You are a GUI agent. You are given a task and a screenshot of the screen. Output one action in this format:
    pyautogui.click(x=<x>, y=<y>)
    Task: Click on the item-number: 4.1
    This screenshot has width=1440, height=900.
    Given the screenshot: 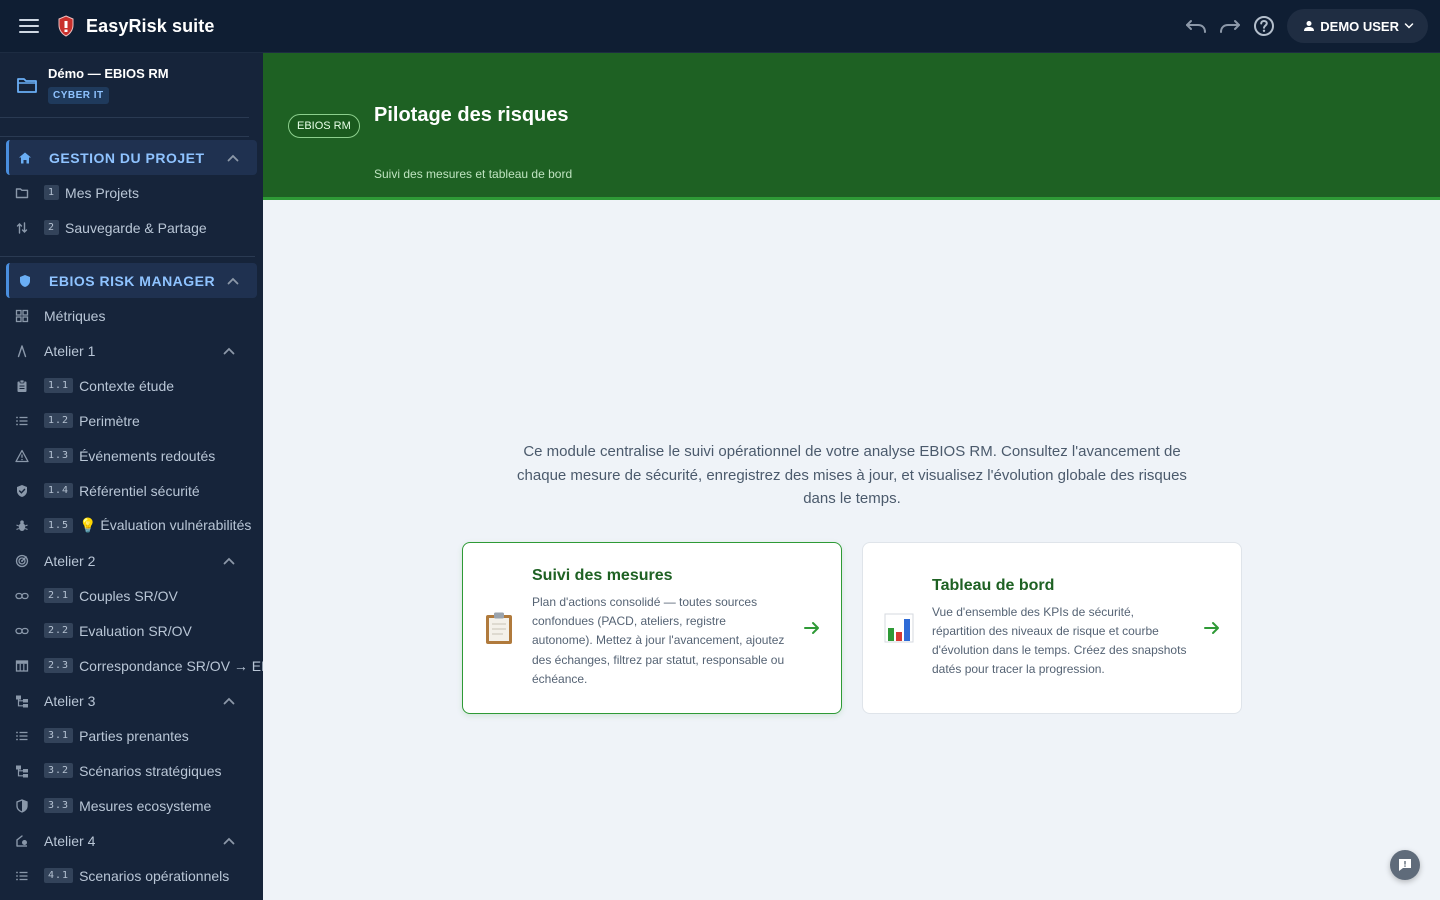 What is the action you would take?
    pyautogui.click(x=59, y=875)
    